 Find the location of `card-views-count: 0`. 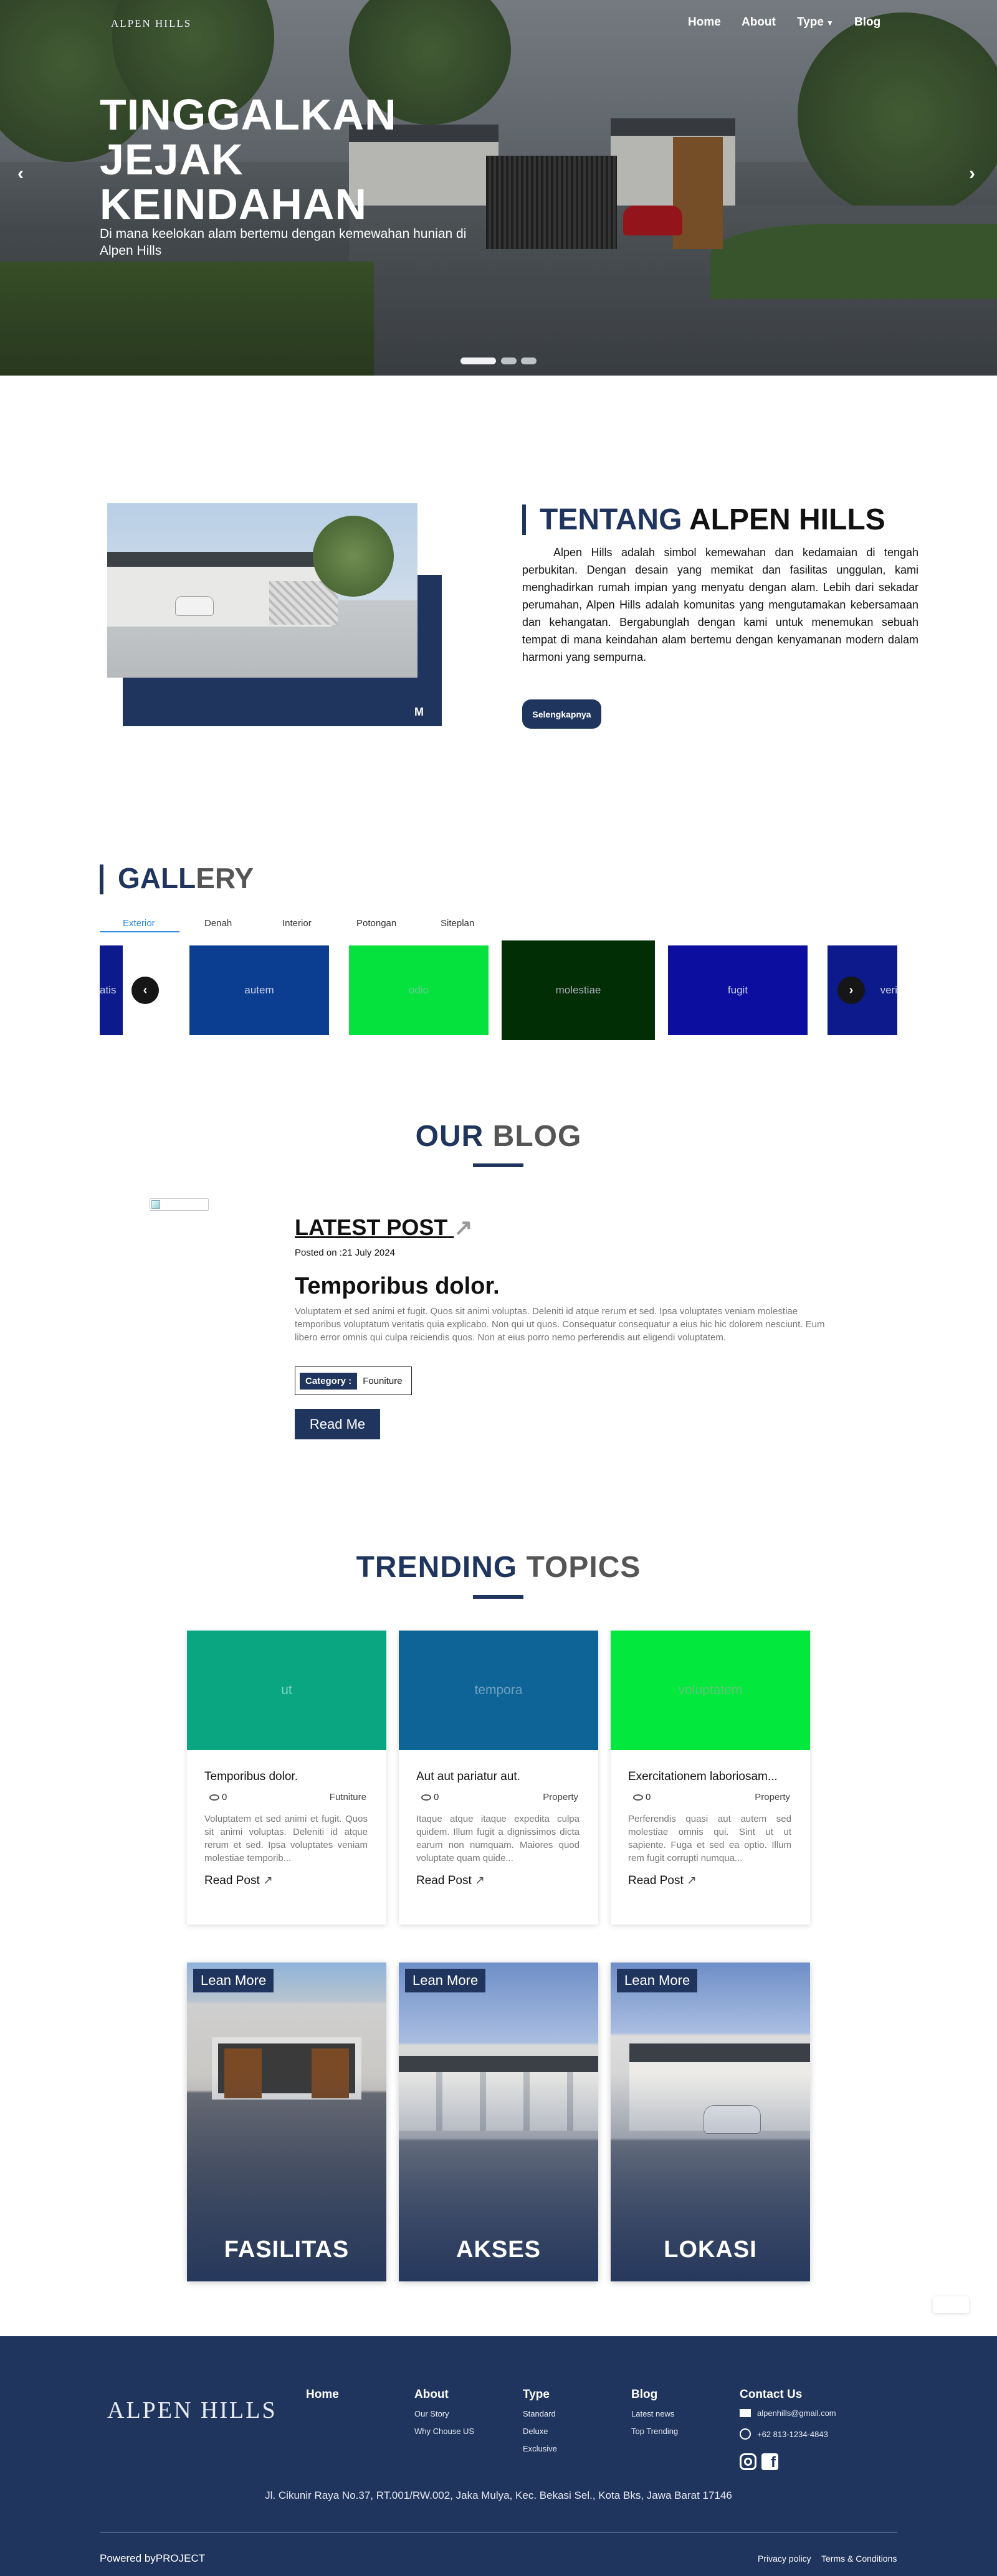

card-views-count: 0 is located at coordinates (225, 1797).